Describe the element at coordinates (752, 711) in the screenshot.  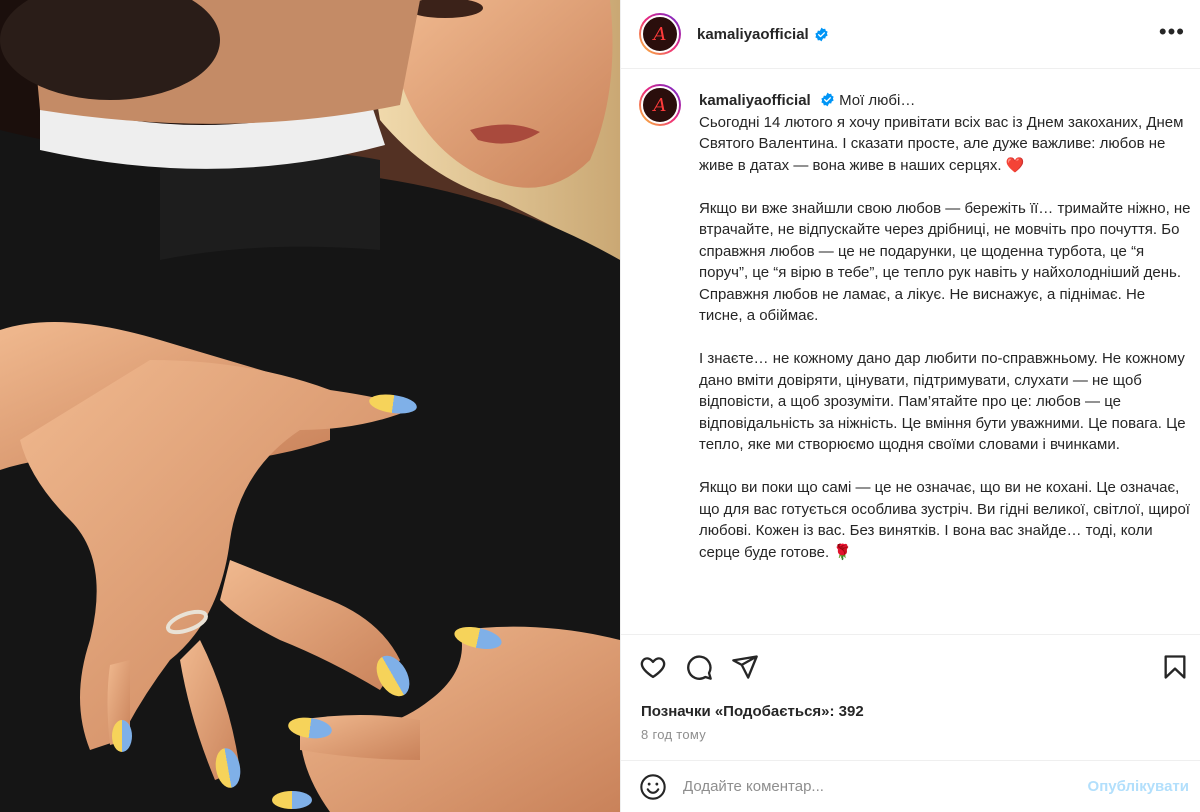
I see `likes-count: Позначки «Подобається»: 392` at that location.